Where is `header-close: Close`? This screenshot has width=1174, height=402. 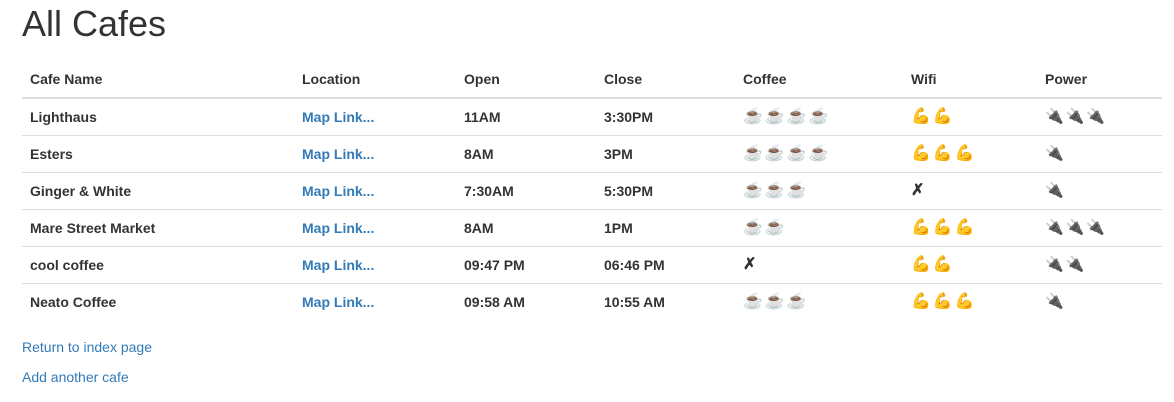
header-close: Close is located at coordinates (665, 80).